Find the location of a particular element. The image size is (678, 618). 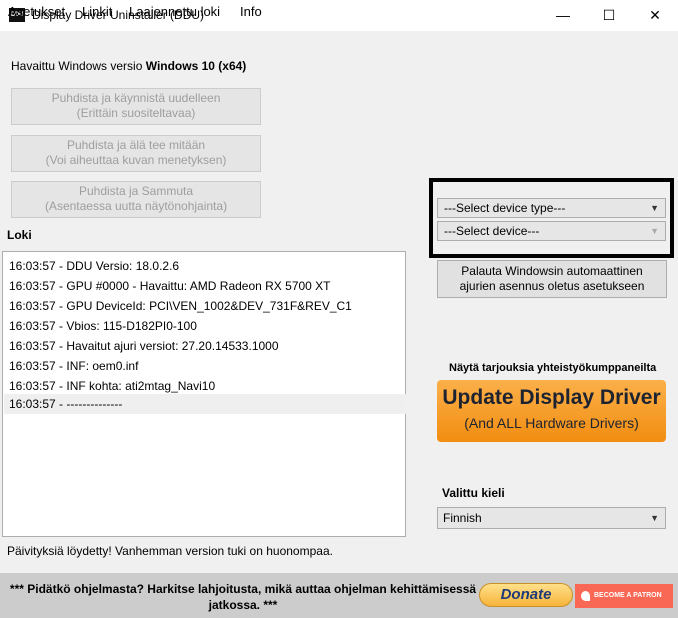

language-select: Finnish ▼ is located at coordinates (551, 518).